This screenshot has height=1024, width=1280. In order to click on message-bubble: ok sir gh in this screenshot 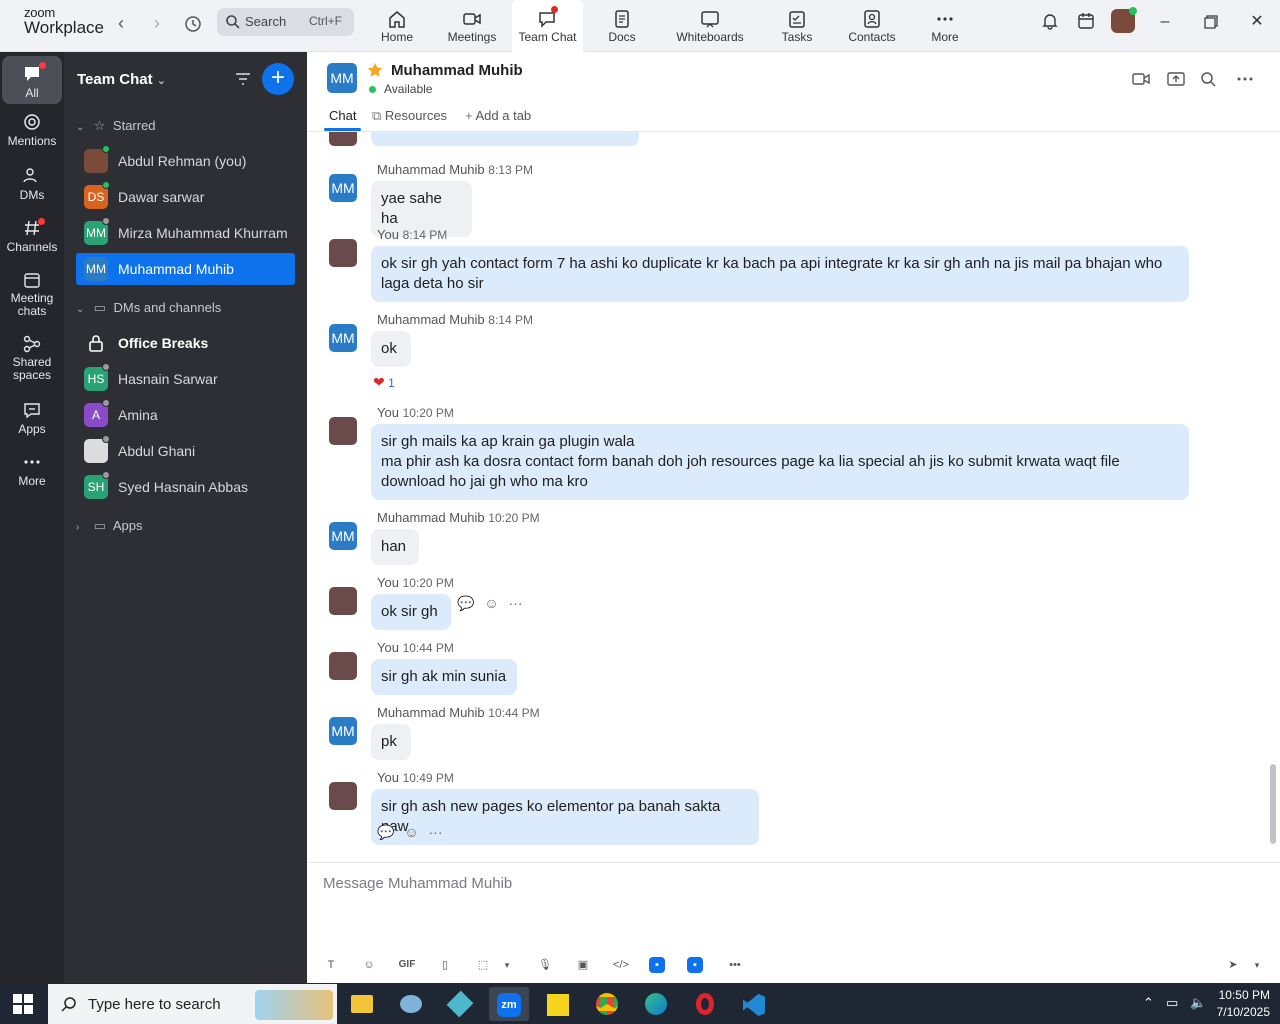, I will do `click(411, 612)`.